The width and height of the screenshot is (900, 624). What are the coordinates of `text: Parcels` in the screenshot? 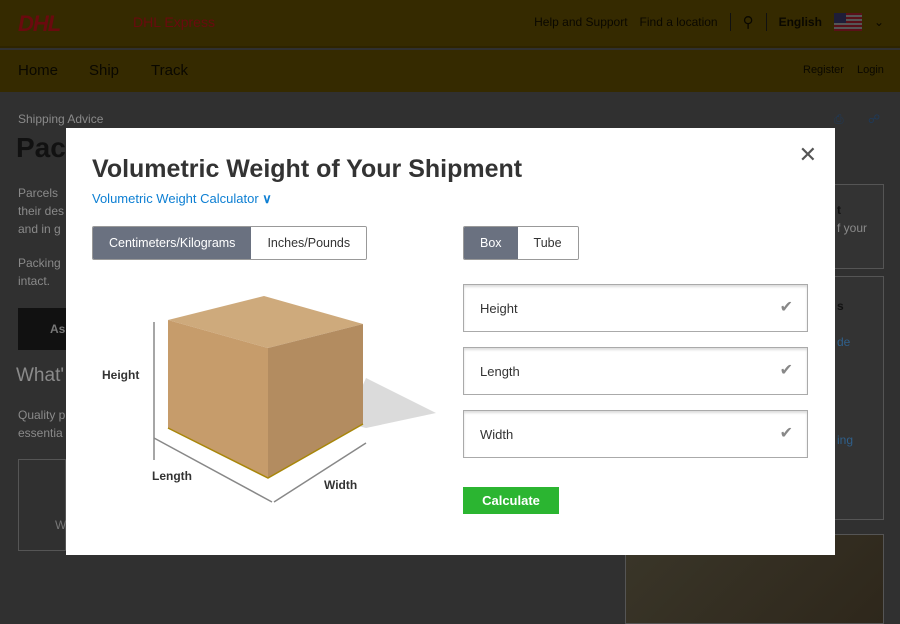 It's located at (38, 193).